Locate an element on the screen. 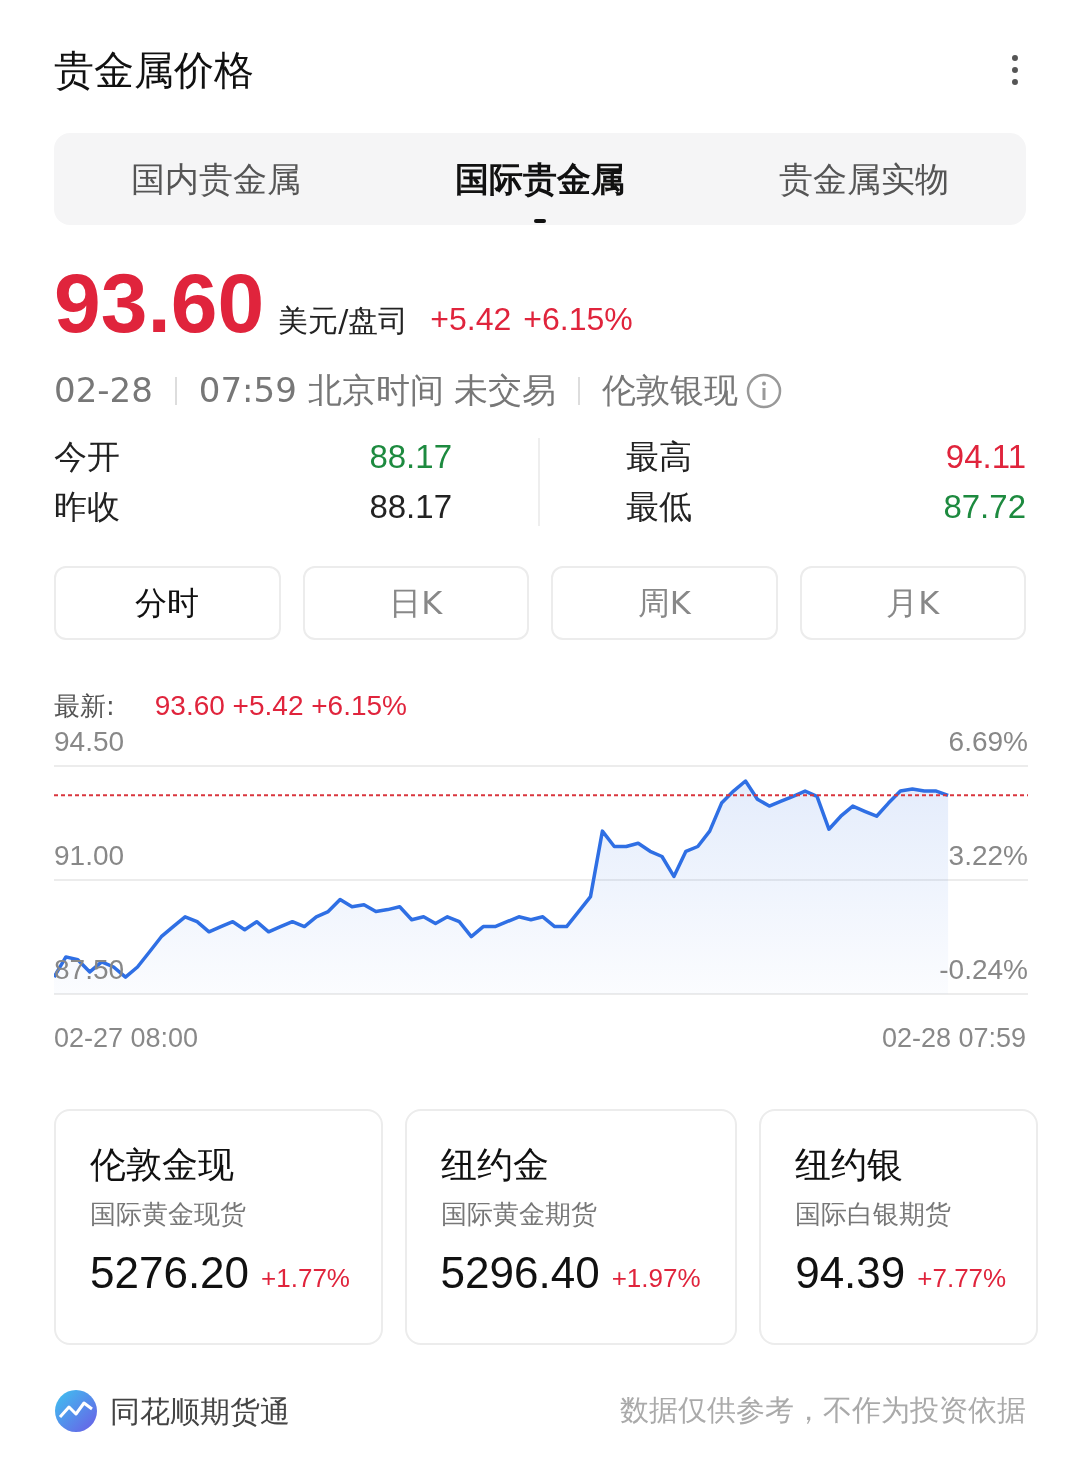 Image resolution: width=1080 pixels, height=1470 pixels. market-card: 纽约金 国际黄金期货 5296.40 +1.97% is located at coordinates (571, 1226).